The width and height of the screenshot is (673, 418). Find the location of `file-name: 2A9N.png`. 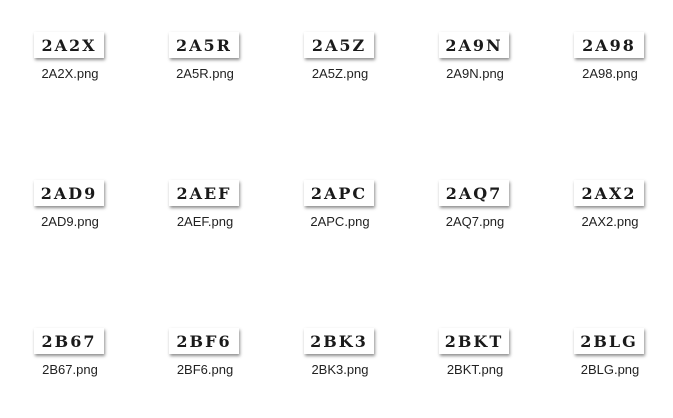

file-name: 2A9N.png is located at coordinates (475, 73).